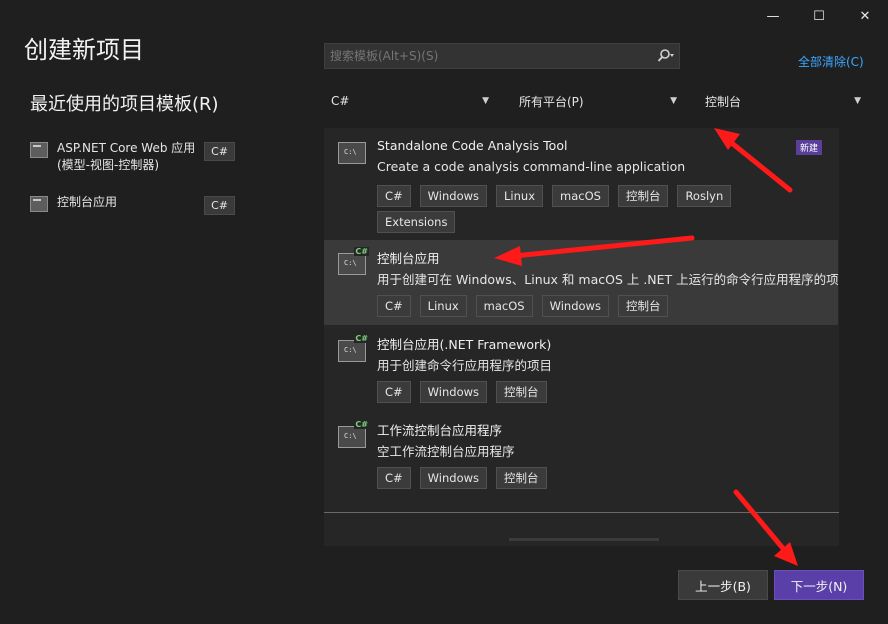  I want to click on search-input, so click(489, 56).